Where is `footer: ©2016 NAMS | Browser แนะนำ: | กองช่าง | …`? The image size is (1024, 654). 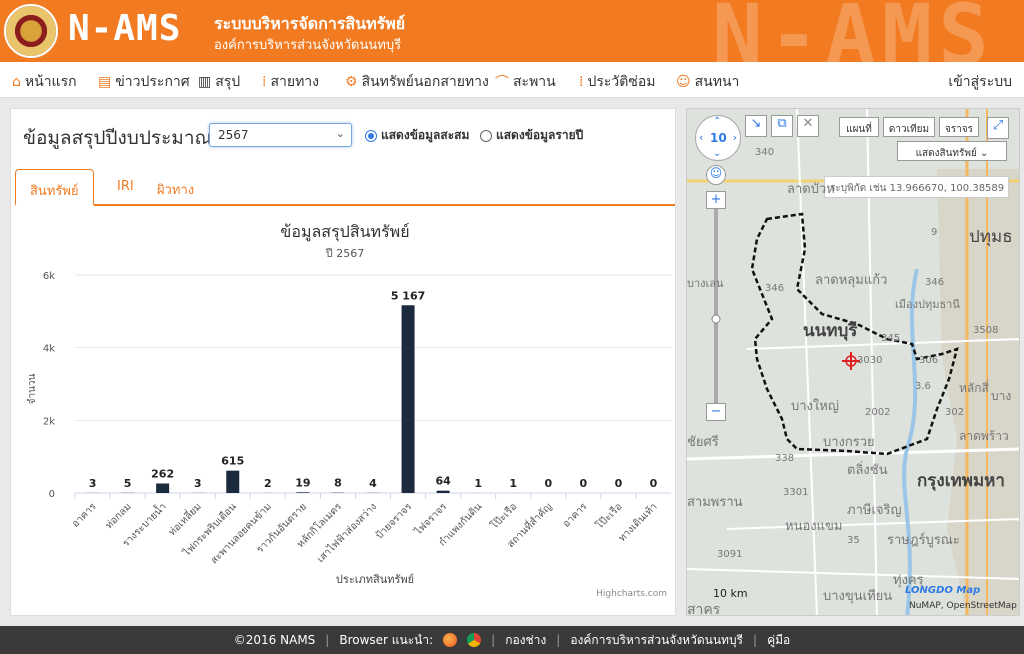
footer: ©2016 NAMS | Browser แนะนำ: | กองช่าง | … is located at coordinates (512, 640).